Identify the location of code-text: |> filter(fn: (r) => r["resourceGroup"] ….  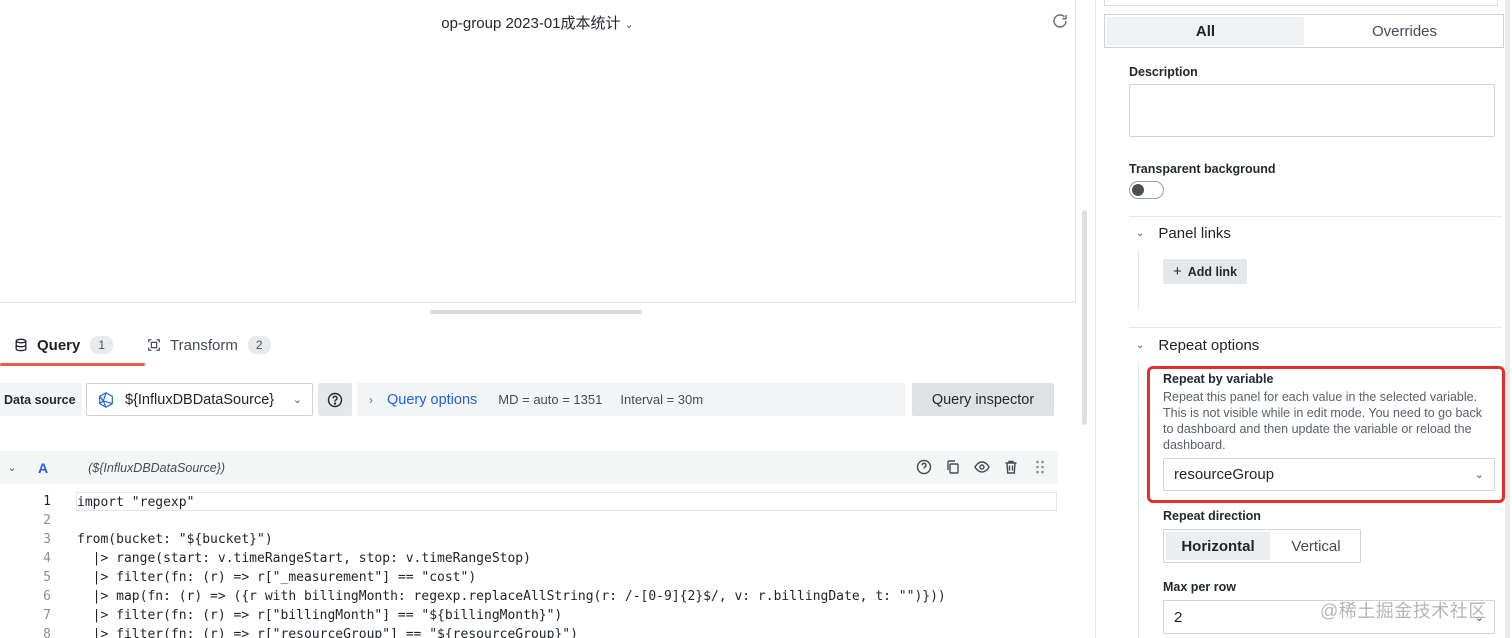
(327, 632).